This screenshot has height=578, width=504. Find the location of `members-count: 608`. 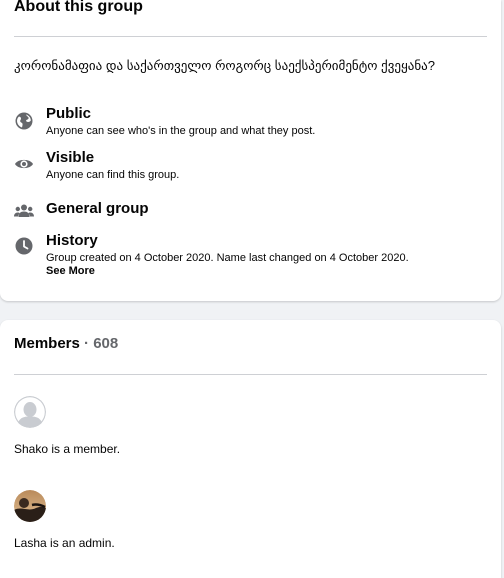

members-count: 608 is located at coordinates (106, 343).